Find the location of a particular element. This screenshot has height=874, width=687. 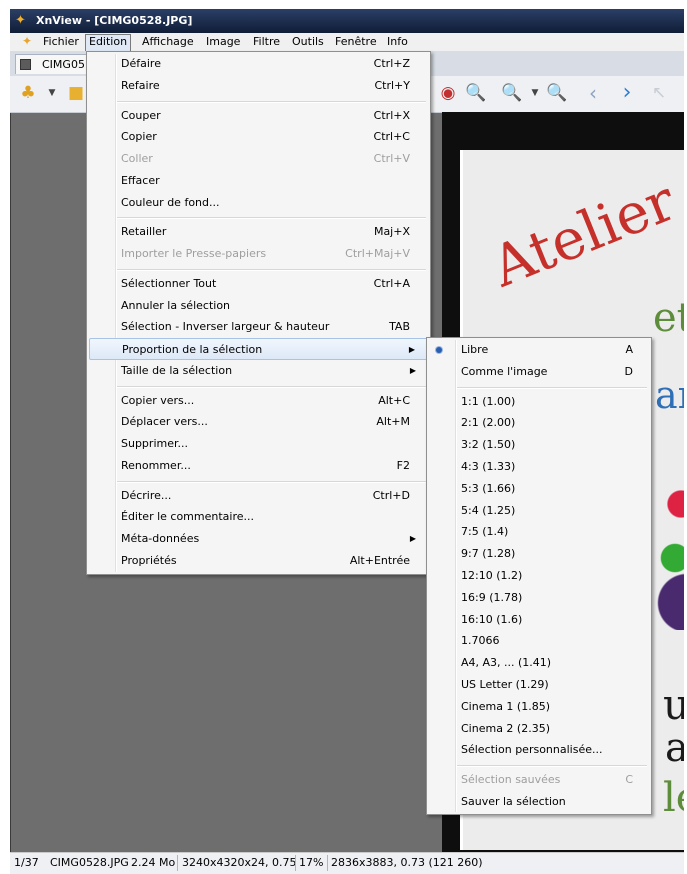

proportion-item-9-7-1-28: 9:7 (1.28) is located at coordinates (539, 554).